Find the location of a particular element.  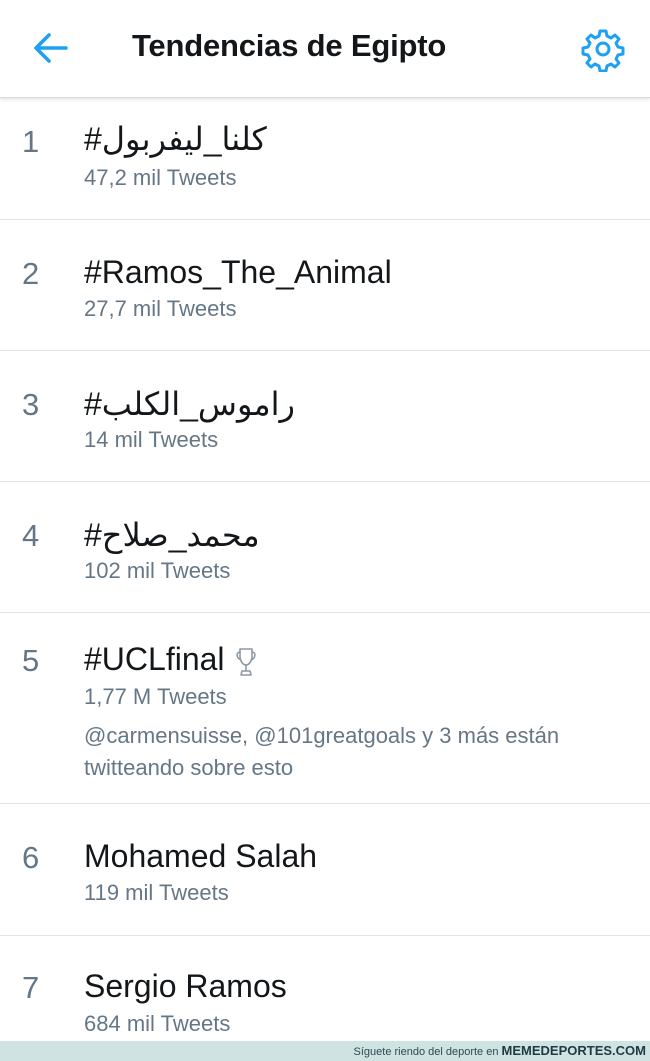

trend-item: 2 #Ramos_The_Animal 27,7 mil Tweets is located at coordinates (325, 285).